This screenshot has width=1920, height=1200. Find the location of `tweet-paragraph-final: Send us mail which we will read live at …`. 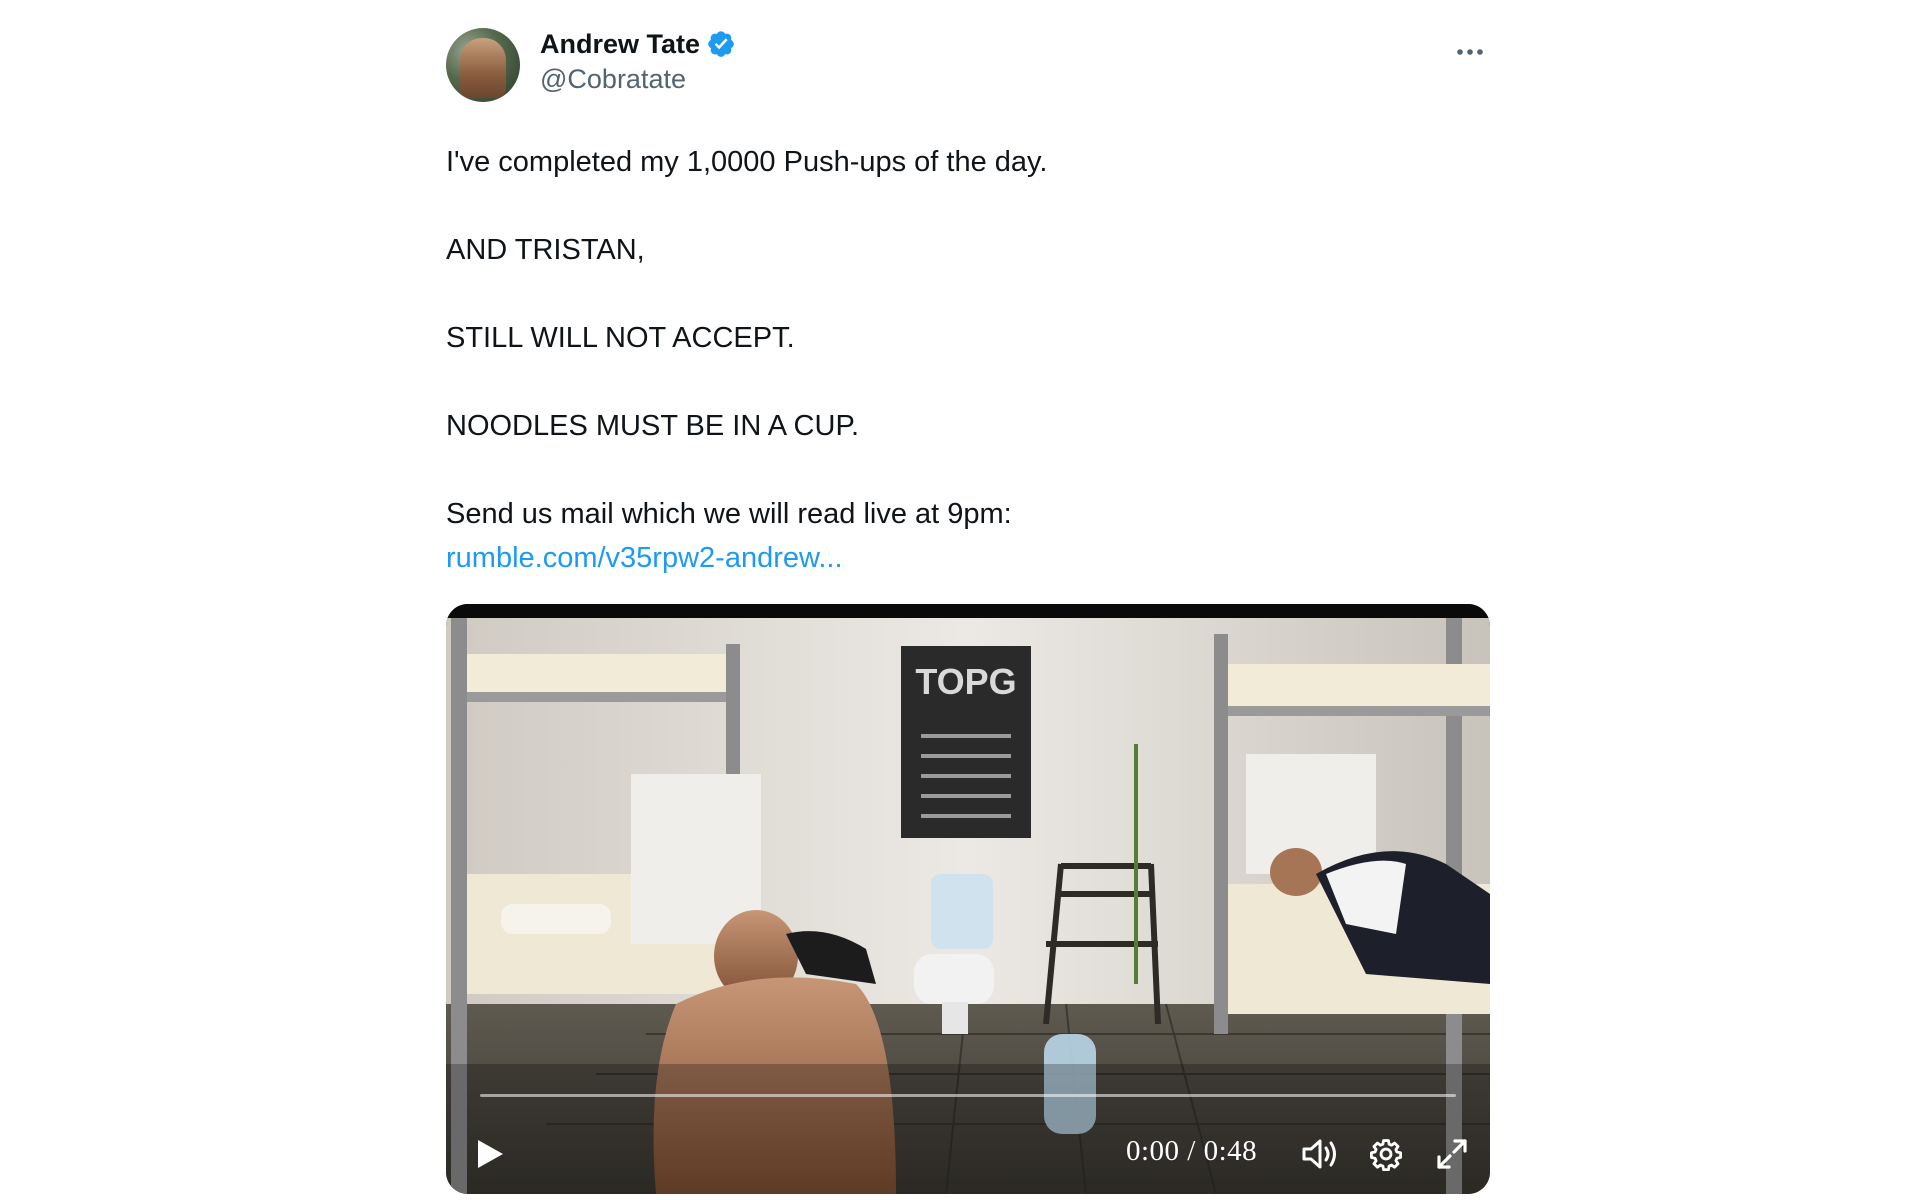

tweet-paragraph-final: Send us mail which we will read live at … is located at coordinates (968, 536).